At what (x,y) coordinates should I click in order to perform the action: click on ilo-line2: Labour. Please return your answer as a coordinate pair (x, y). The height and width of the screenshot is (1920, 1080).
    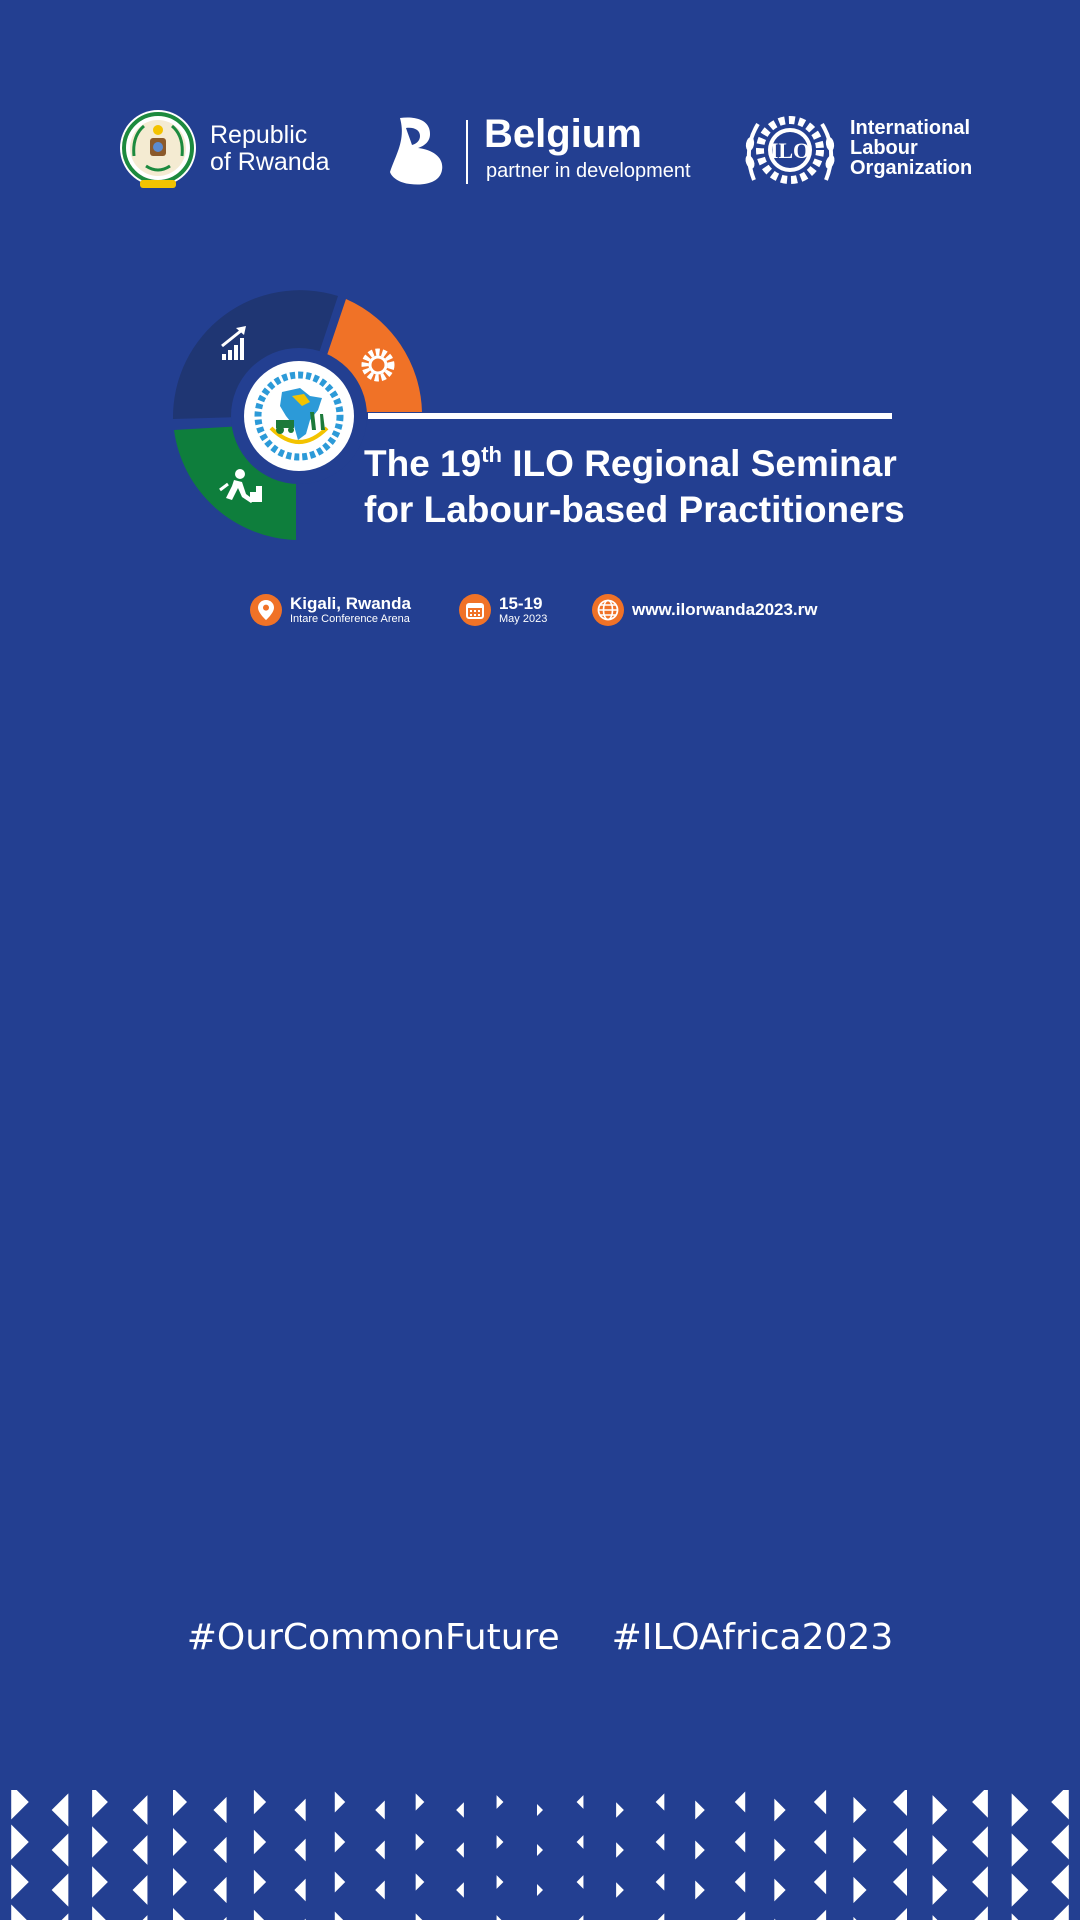
    Looking at the image, I should click on (884, 148).